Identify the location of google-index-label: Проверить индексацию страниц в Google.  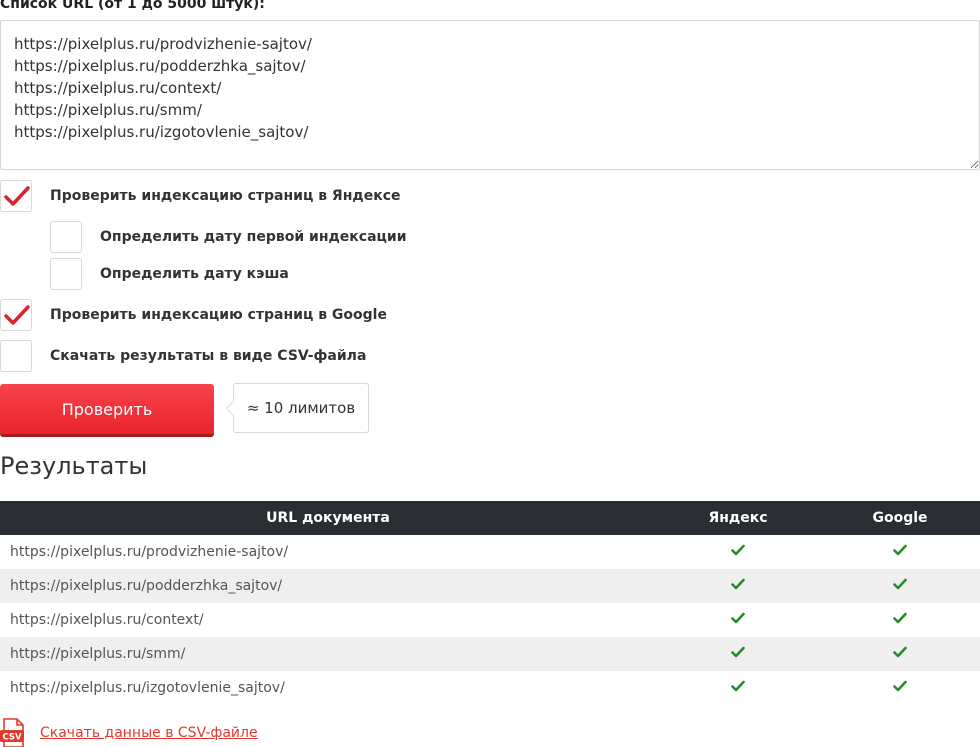
(218, 315).